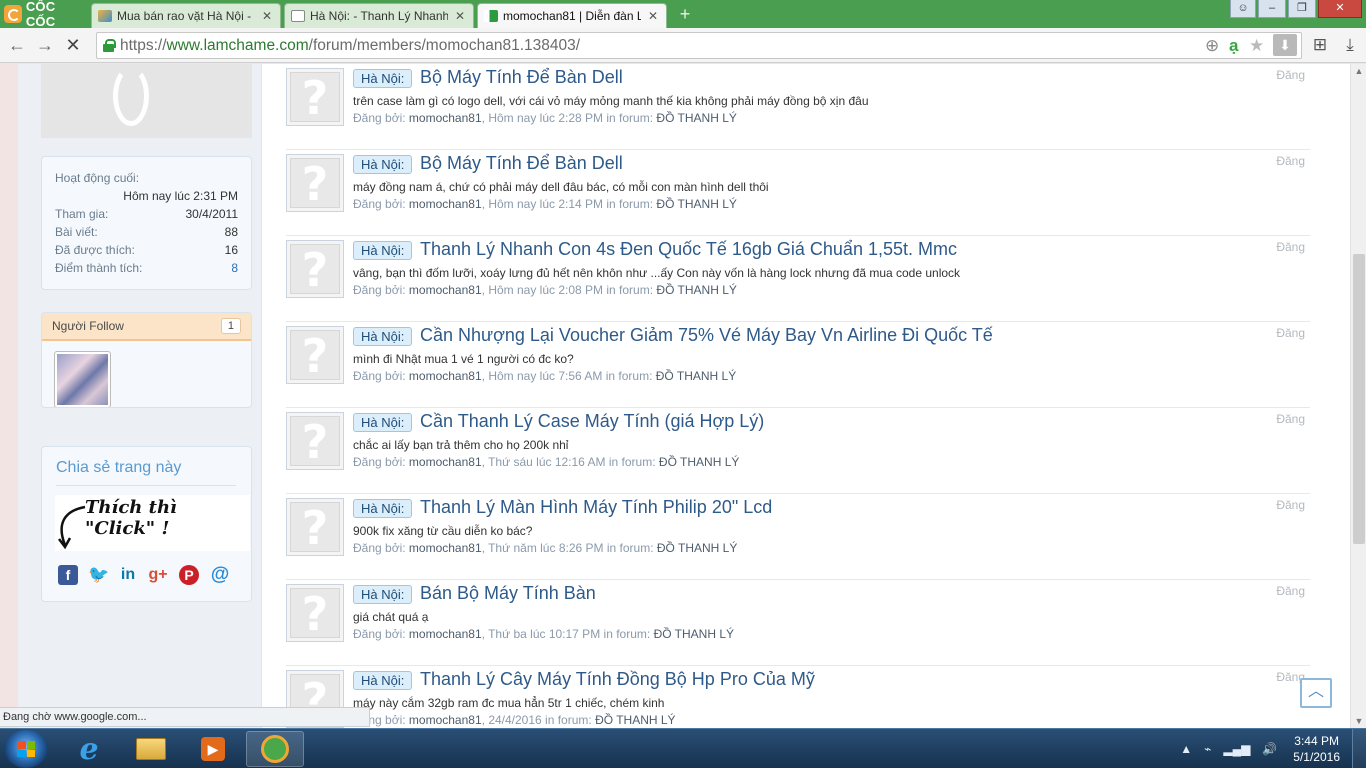 The width and height of the screenshot is (1366, 768). What do you see at coordinates (98, 575) in the screenshot?
I see `twitter-icon: 🐦` at bounding box center [98, 575].